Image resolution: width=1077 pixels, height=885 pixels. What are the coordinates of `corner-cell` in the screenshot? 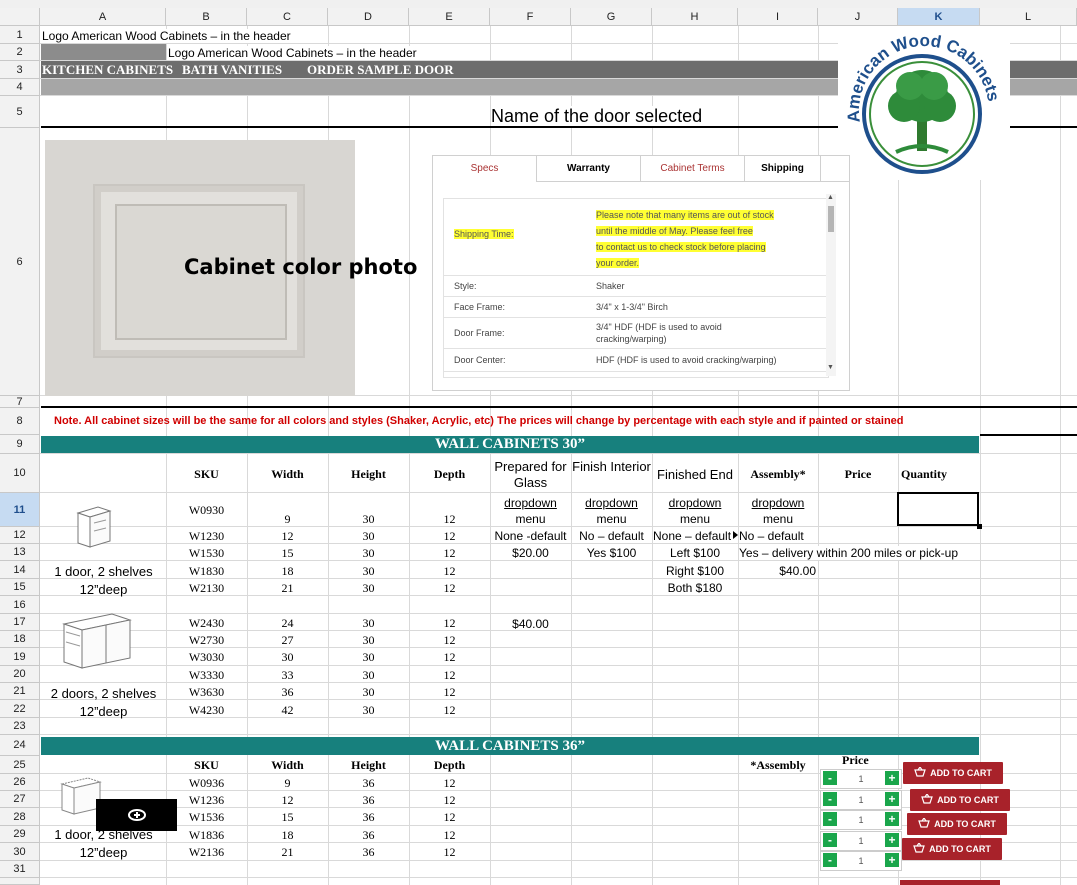 It's located at (20, 17).